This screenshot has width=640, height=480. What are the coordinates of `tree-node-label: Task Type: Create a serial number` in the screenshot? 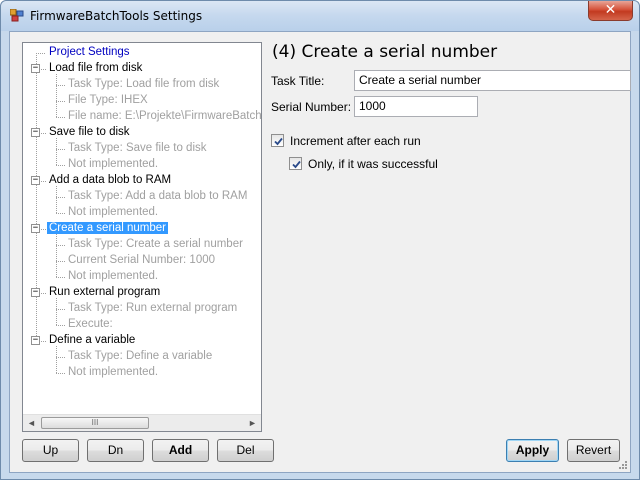 It's located at (155, 244).